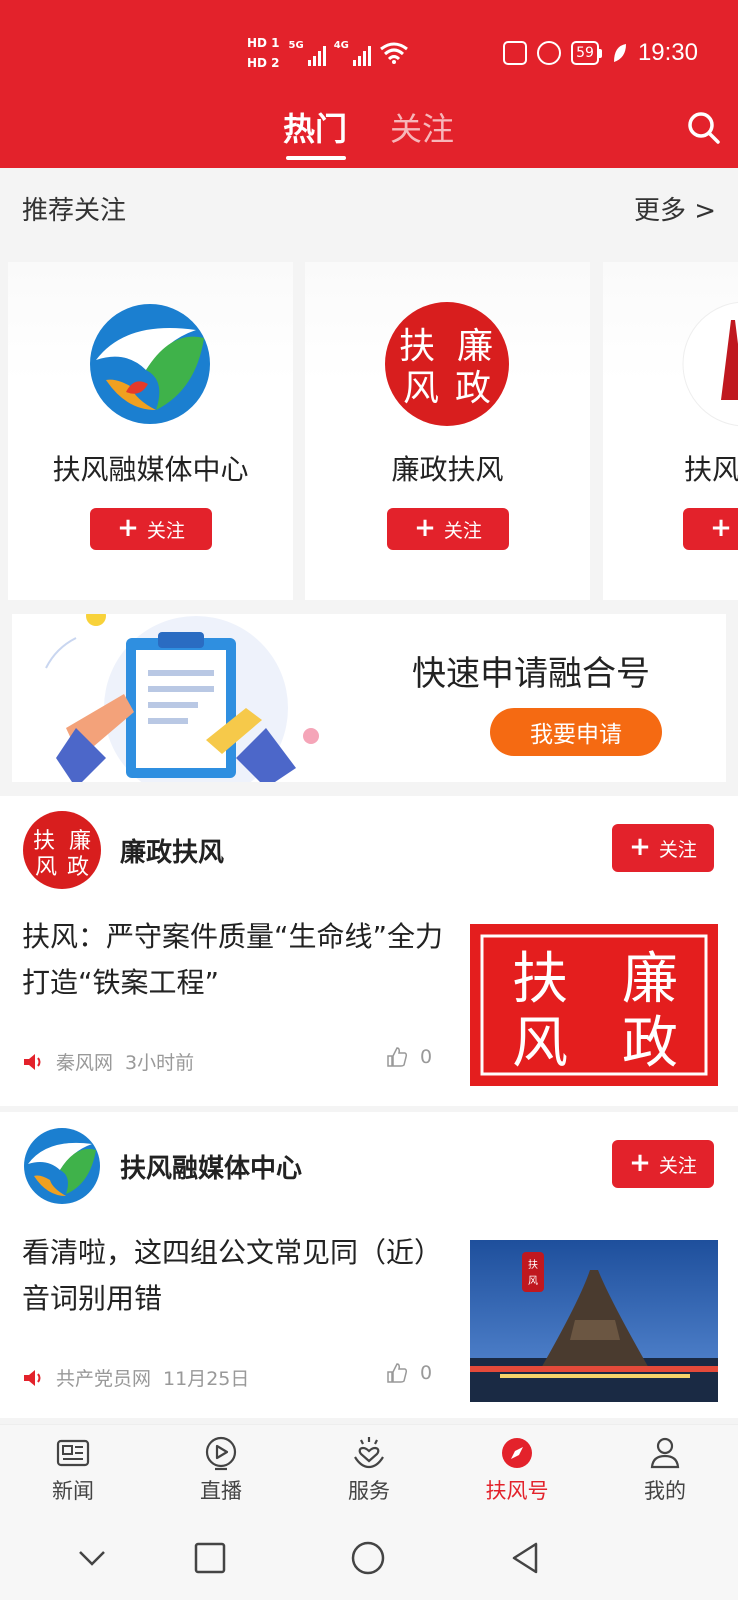 This screenshot has width=738, height=1600. Describe the element at coordinates (74, 211) in the screenshot. I see `recommend-title: 推荐关注` at that location.